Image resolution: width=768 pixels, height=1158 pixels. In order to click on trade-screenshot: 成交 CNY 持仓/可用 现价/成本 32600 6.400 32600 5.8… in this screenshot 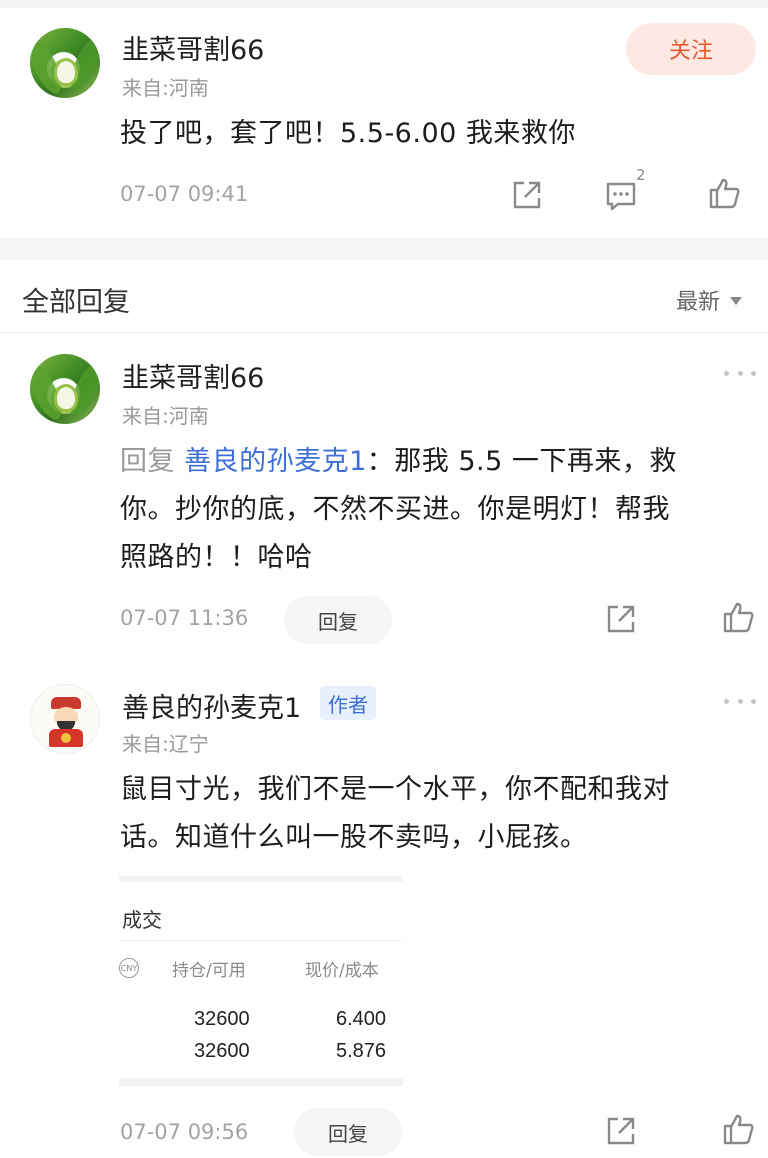, I will do `click(261, 981)`.